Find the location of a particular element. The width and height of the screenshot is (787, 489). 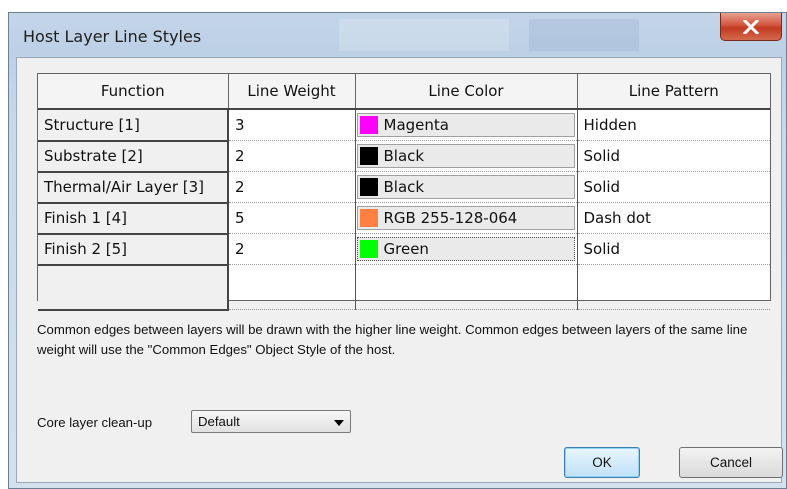

column-header-line-weight: Line Weight is located at coordinates (292, 92).